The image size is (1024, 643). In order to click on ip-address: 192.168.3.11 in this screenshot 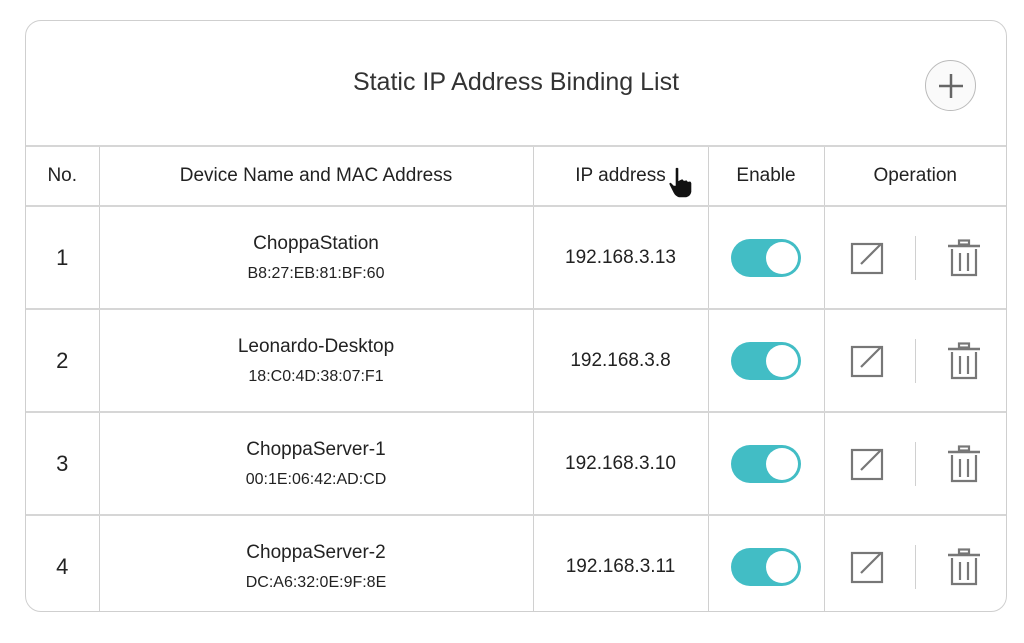, I will do `click(621, 563)`.